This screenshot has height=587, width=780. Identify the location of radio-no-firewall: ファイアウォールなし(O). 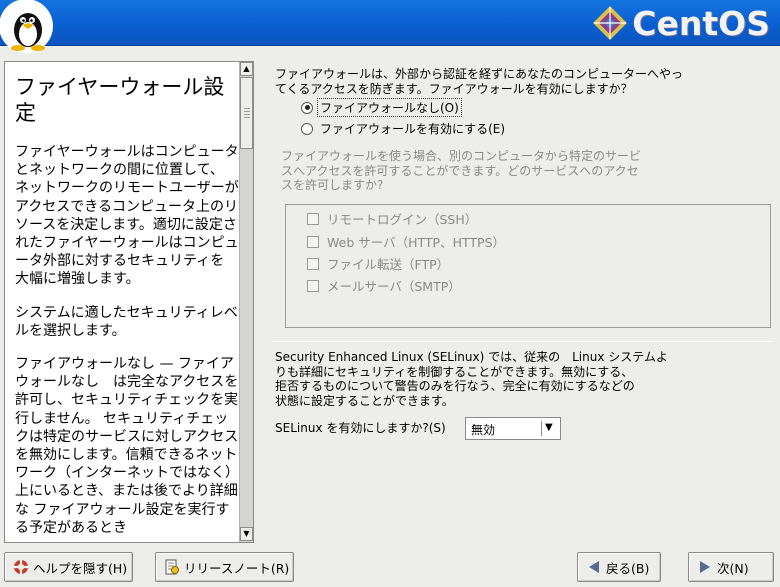
(381, 107).